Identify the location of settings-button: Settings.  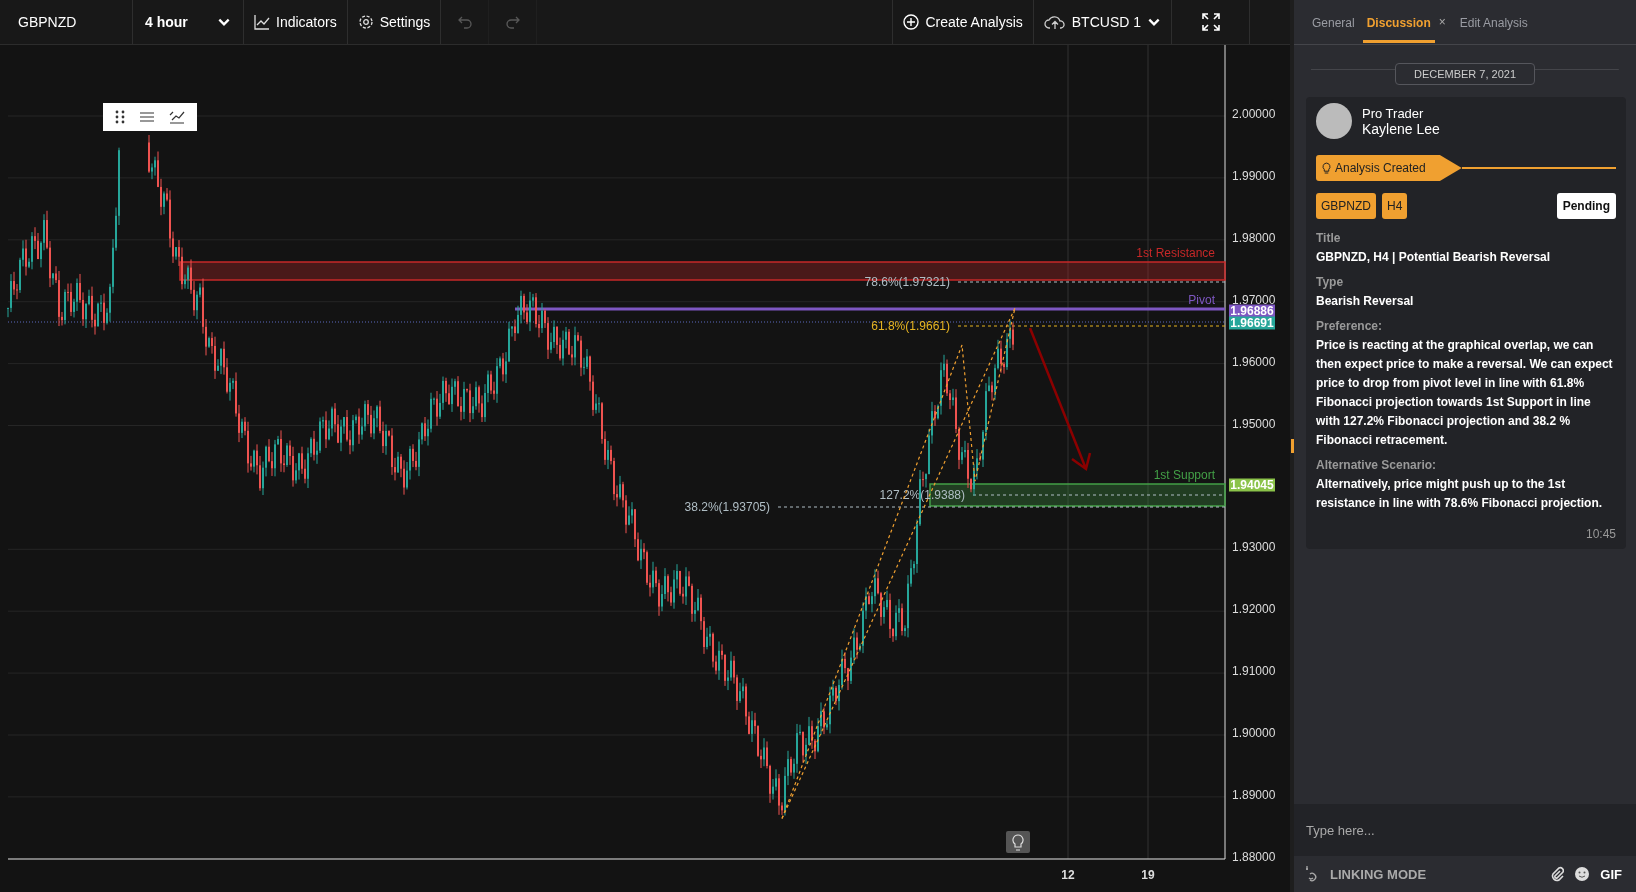
(394, 22).